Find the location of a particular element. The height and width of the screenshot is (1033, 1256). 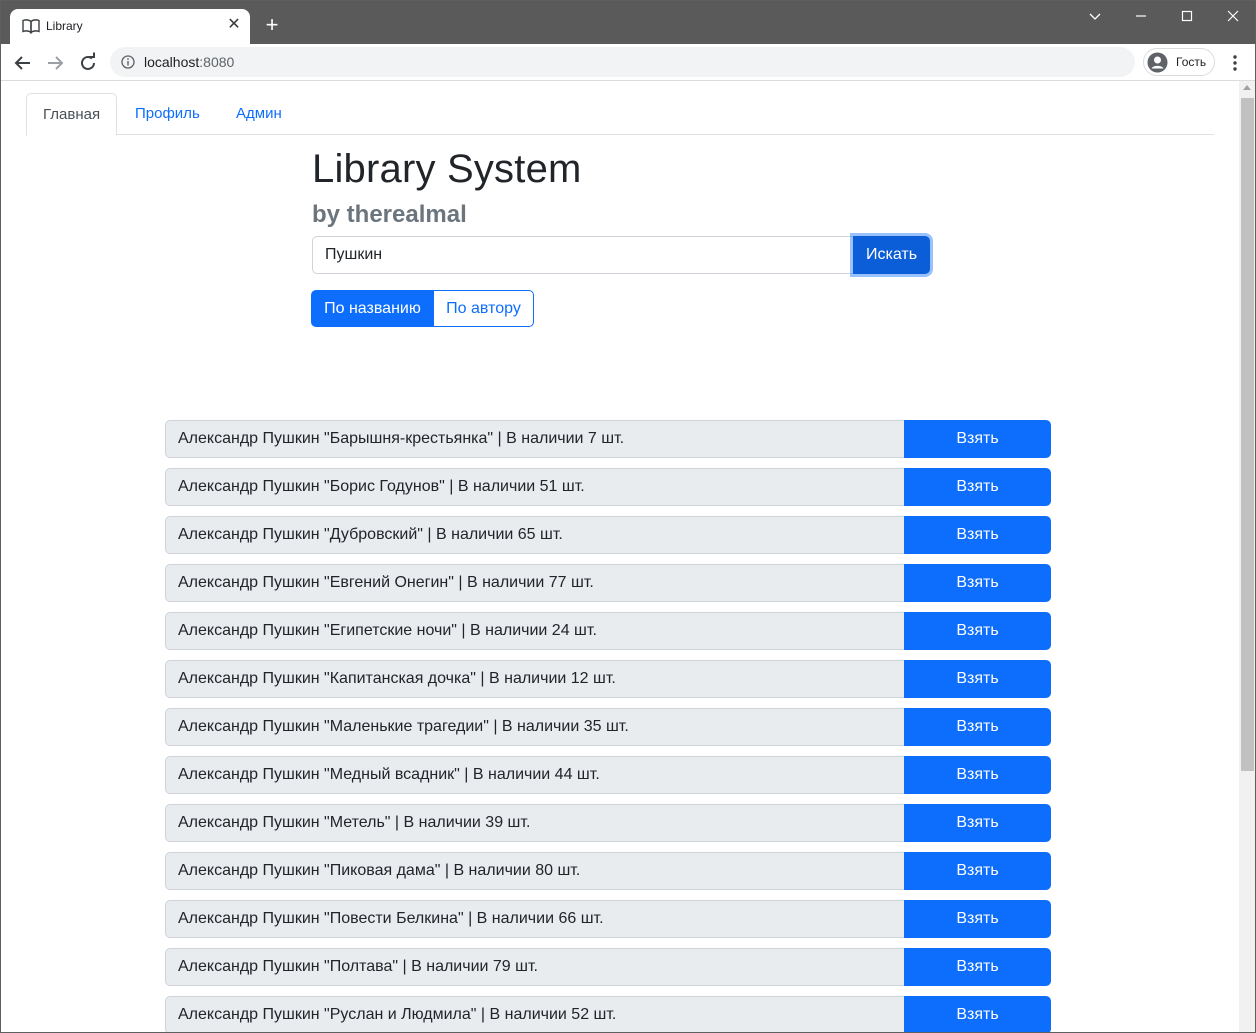

vertical-scrollbar is located at coordinates (1247, 556).